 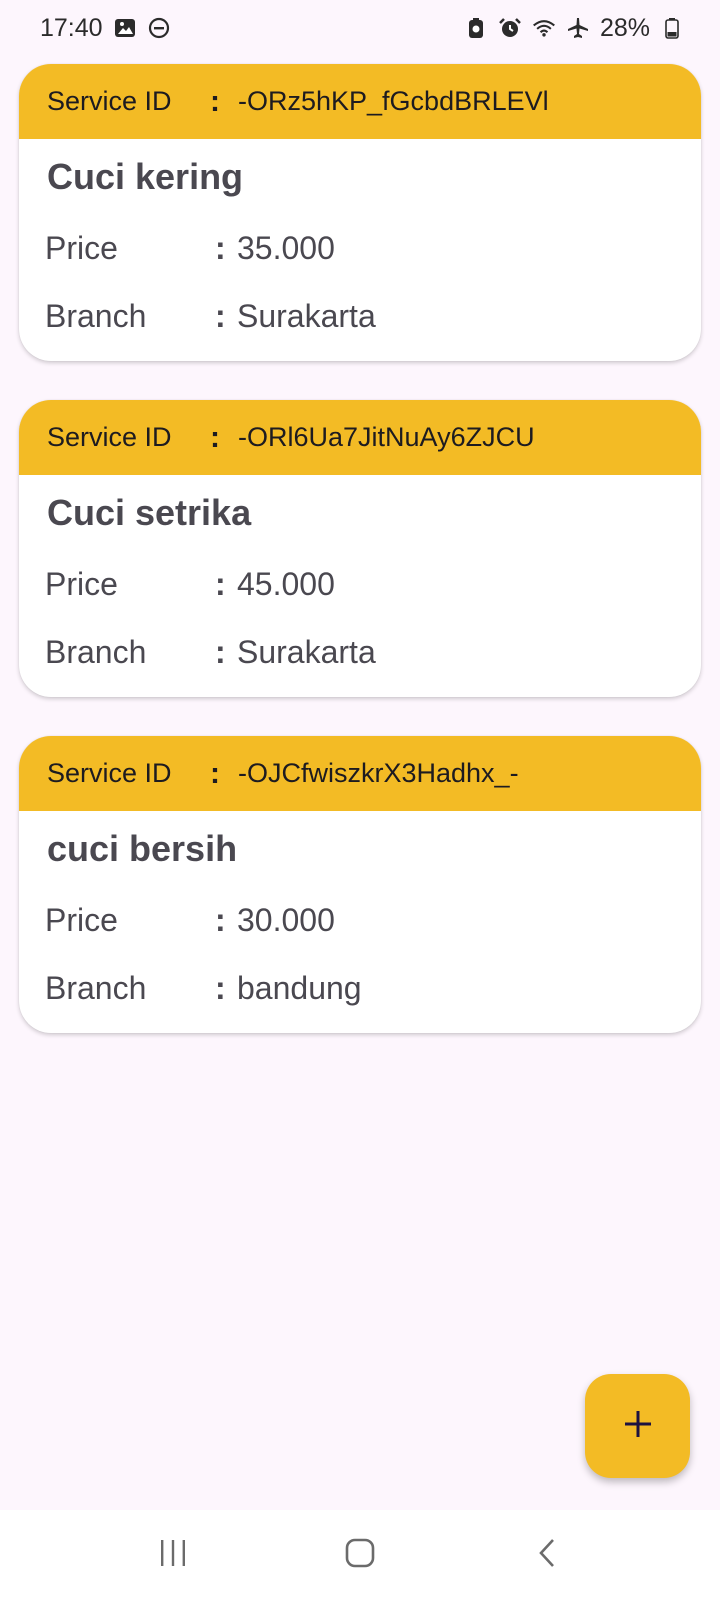 I want to click on home-button, so click(x=360, y=1555).